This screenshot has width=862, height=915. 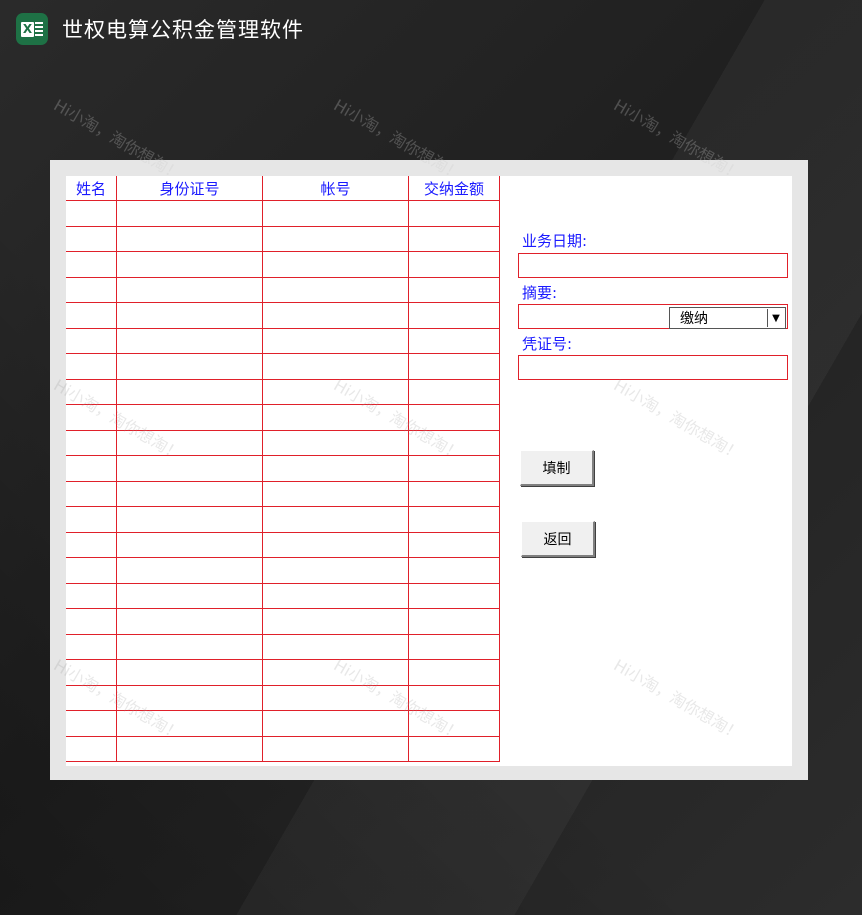 What do you see at coordinates (555, 241) in the screenshot?
I see `business-date-label: 业务日期:` at bounding box center [555, 241].